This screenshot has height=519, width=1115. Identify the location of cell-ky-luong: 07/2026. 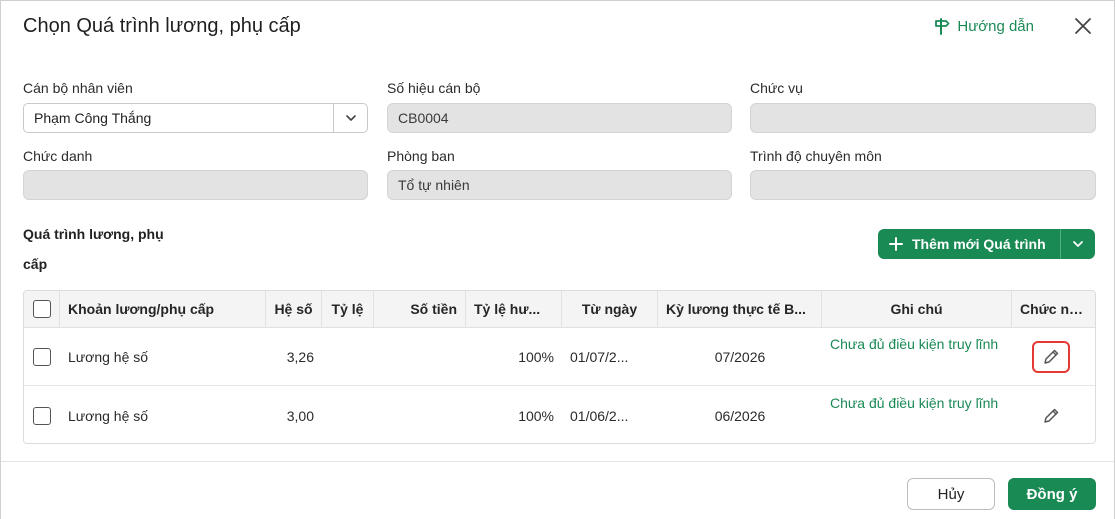
(740, 357).